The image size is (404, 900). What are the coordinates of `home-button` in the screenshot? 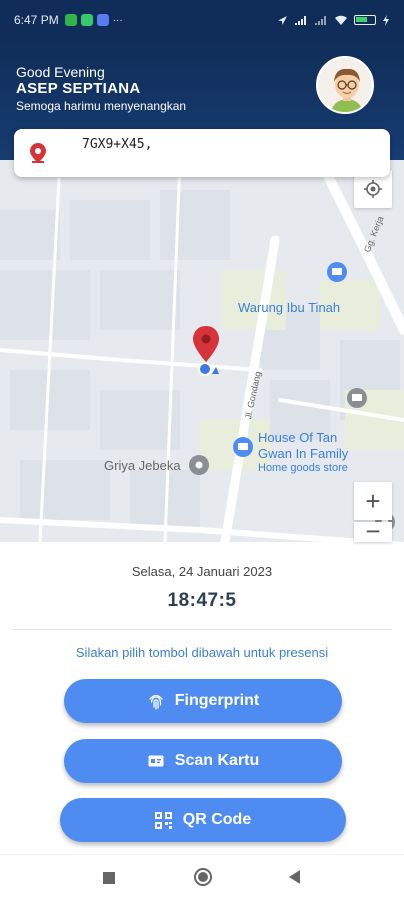 It's located at (203, 877).